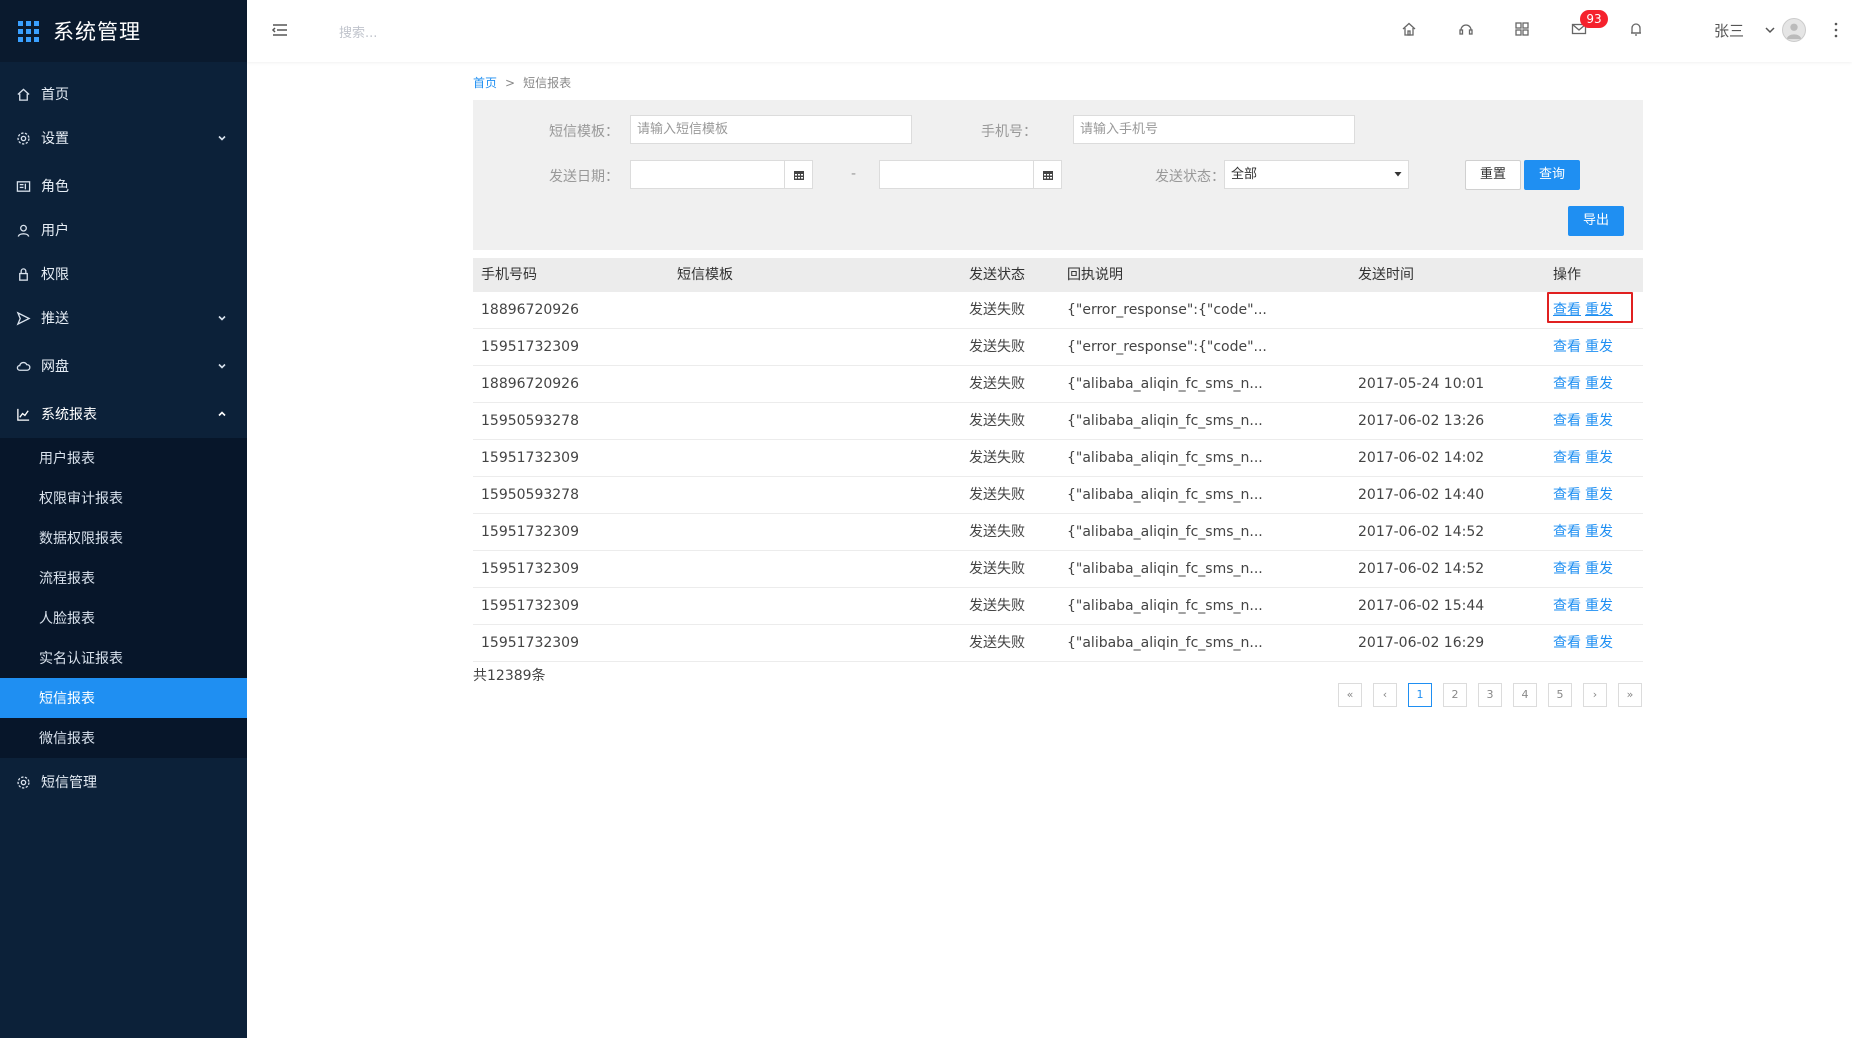 This screenshot has height=1038, width=1852. I want to click on cell-time: 2017-06-02 14:02, so click(1421, 458).